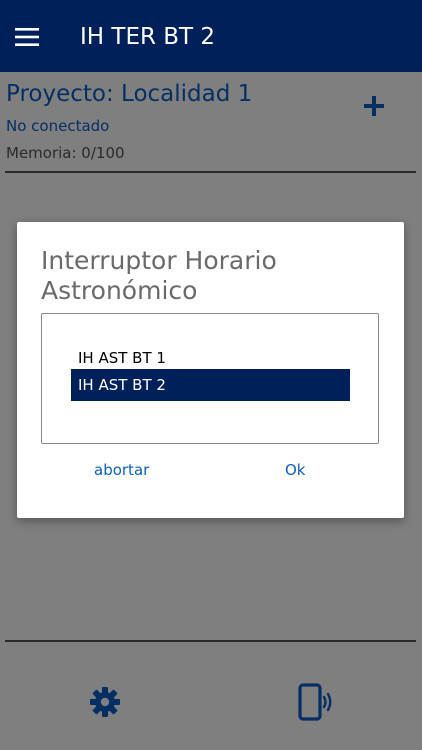 This screenshot has width=422, height=750. I want to click on dialog-title: Interruptor Horario Astronómico, so click(159, 275).